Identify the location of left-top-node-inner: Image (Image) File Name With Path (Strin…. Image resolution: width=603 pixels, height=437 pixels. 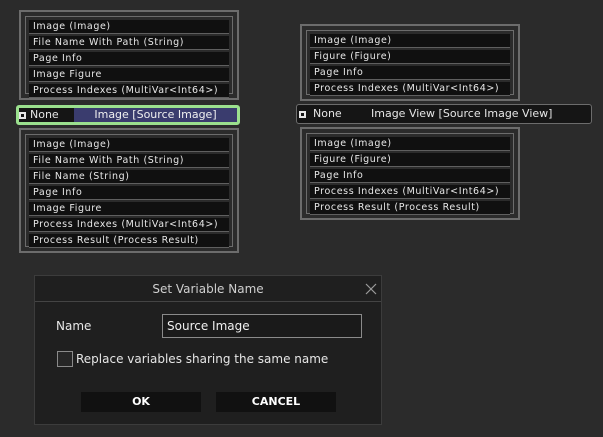
(129, 57).